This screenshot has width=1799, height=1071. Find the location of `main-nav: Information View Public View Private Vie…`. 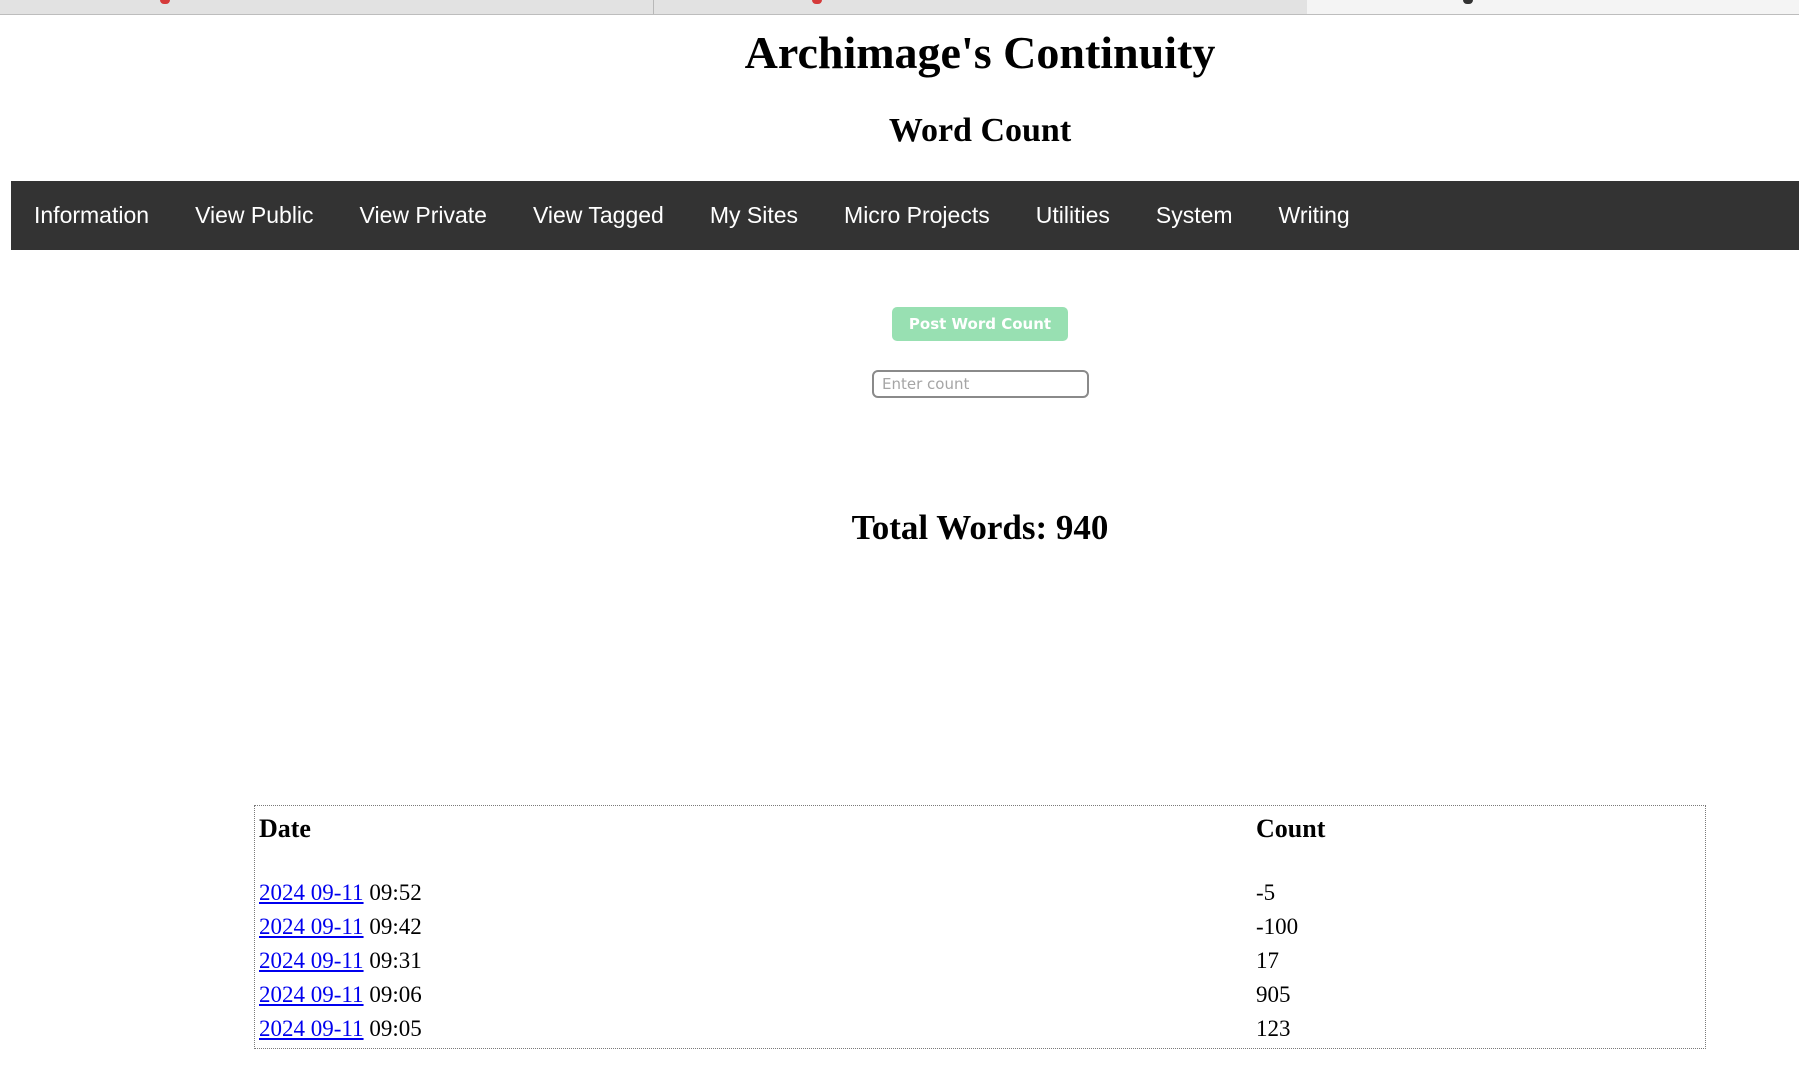

main-nav: Information View Public View Private Vie… is located at coordinates (905, 215).